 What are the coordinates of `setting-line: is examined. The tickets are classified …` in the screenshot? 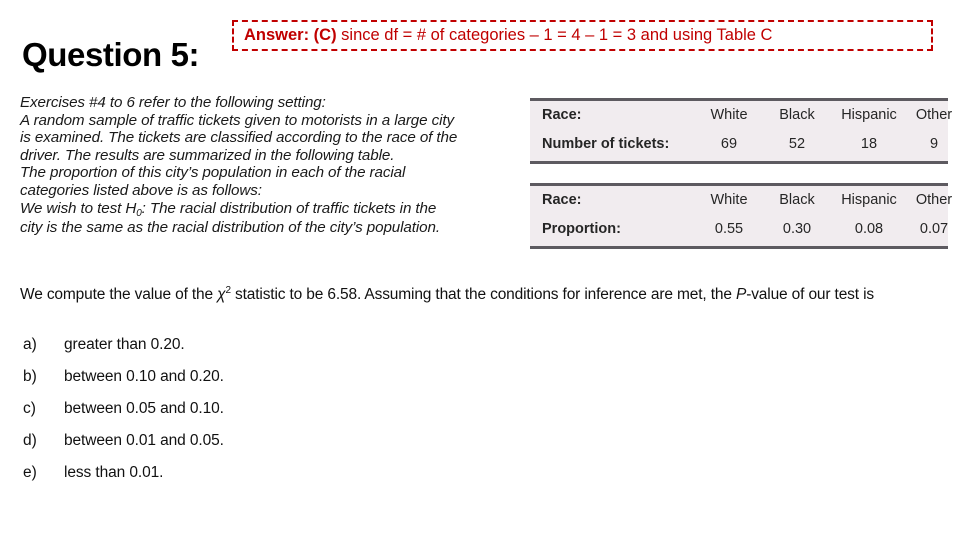 It's located at (239, 138).